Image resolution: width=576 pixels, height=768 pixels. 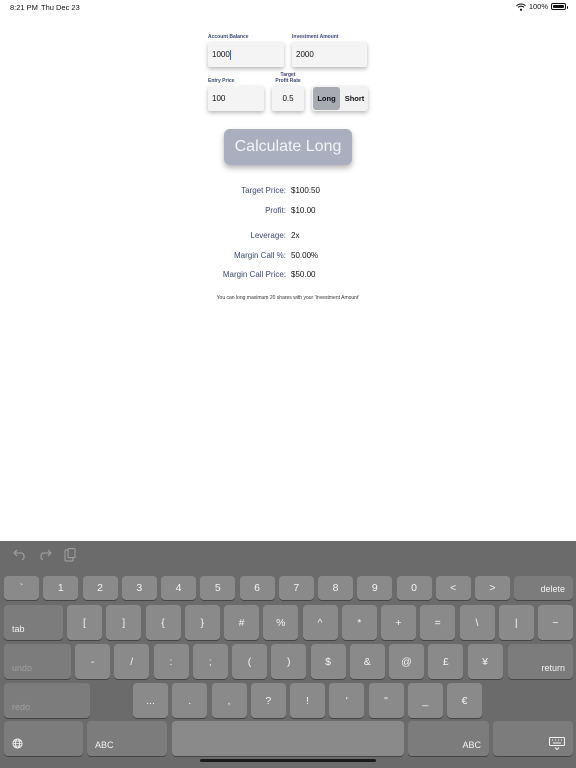 I want to click on key-row2-2: {, so click(x=163, y=622).